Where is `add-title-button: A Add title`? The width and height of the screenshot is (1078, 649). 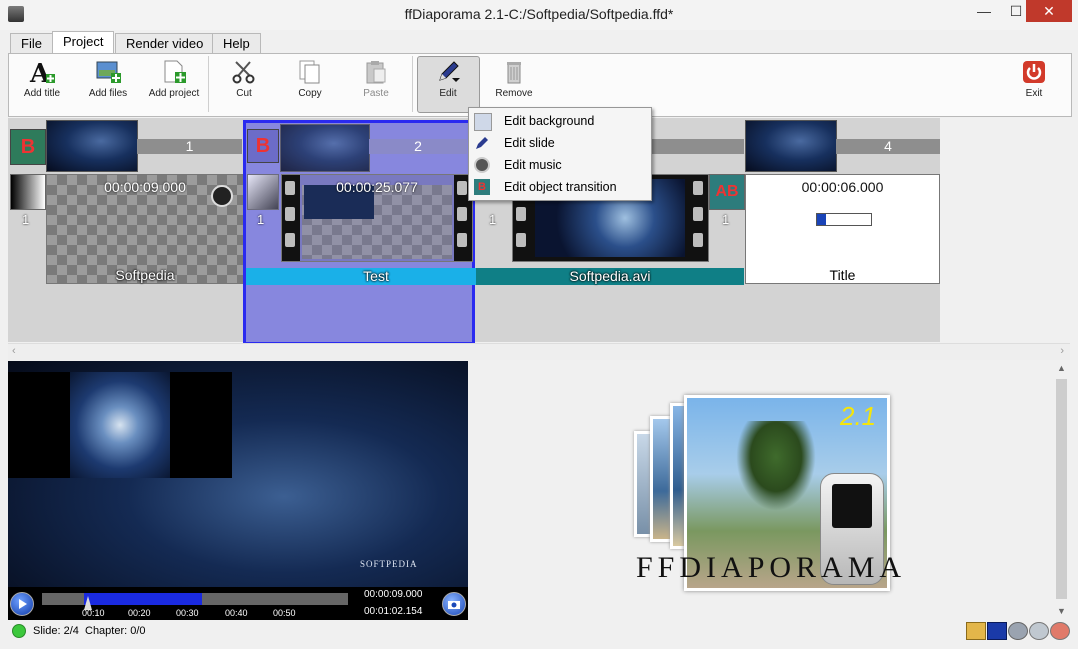
add-title-button: A Add title is located at coordinates (42, 78).